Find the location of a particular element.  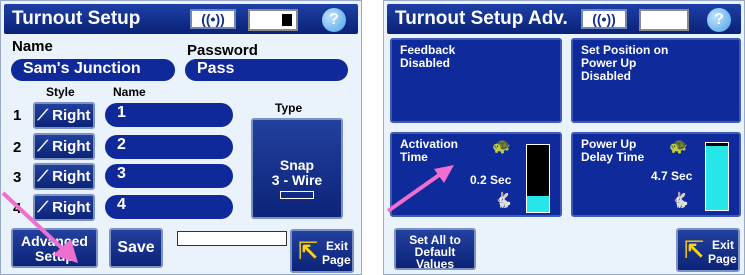

power-up-delay-tile: Power Up Delay Time 4.7 Sec 🐢 🐇 is located at coordinates (656, 174).